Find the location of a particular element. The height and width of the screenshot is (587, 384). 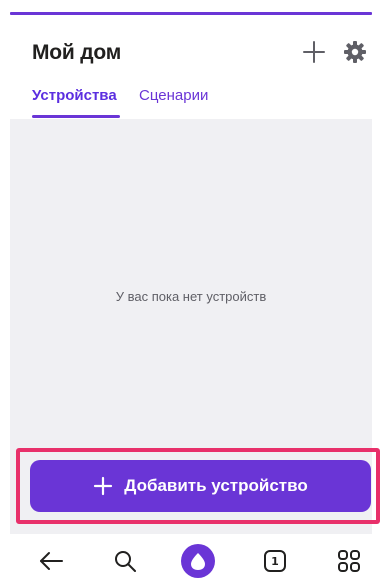

tab-devices: Устройства is located at coordinates (74, 95).